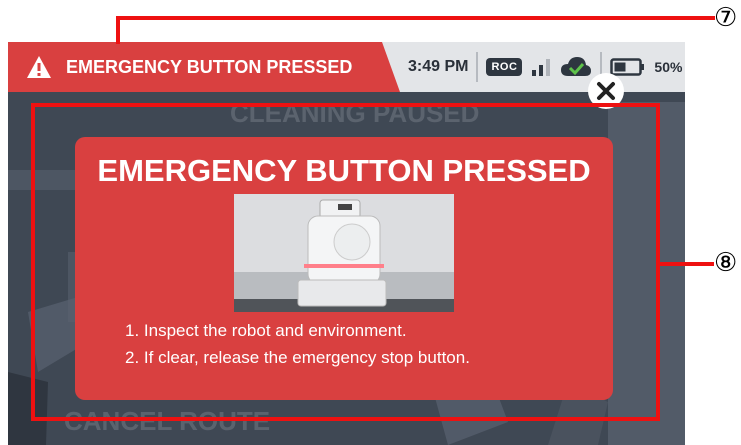 This screenshot has height=445, width=741. I want to click on network-badge: ROC, so click(504, 67).